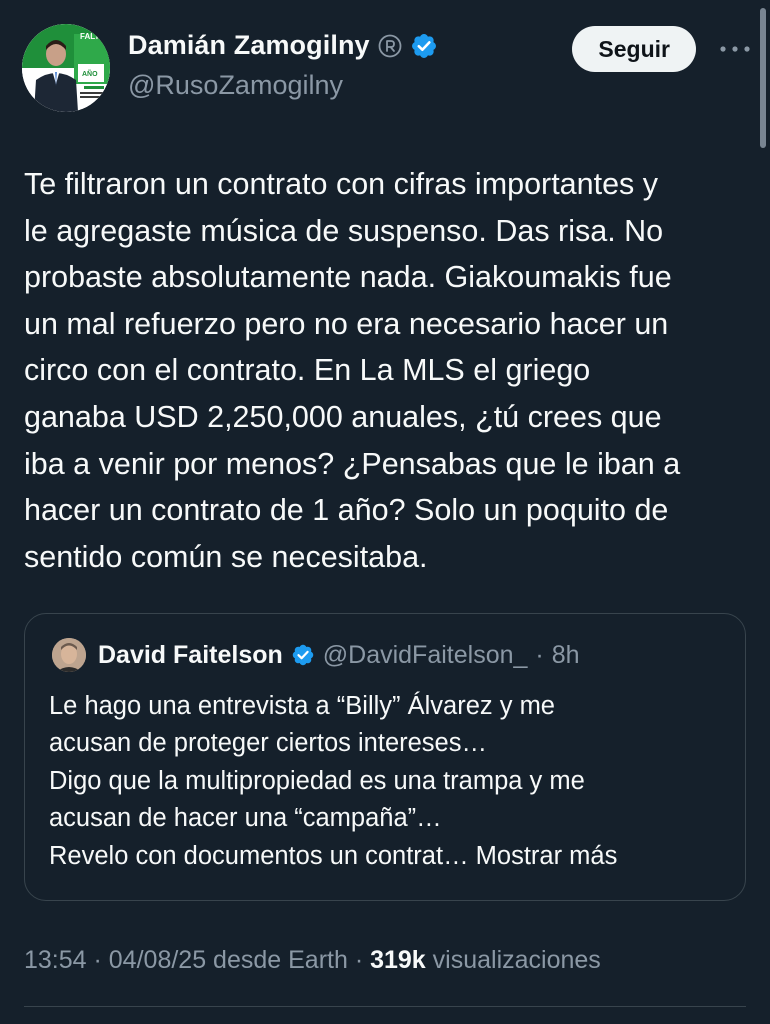  Describe the element at coordinates (69, 655) in the screenshot. I see `quote-author-avatar` at that location.